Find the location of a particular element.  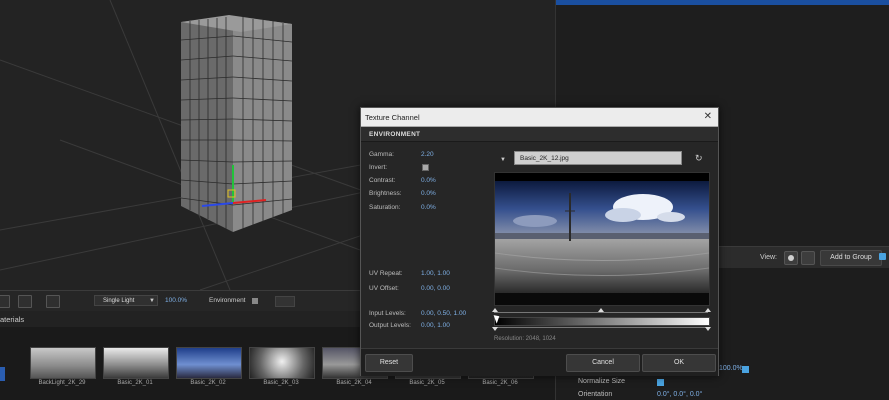

material-label: Basic_2K_05 is located at coordinates (427, 383).